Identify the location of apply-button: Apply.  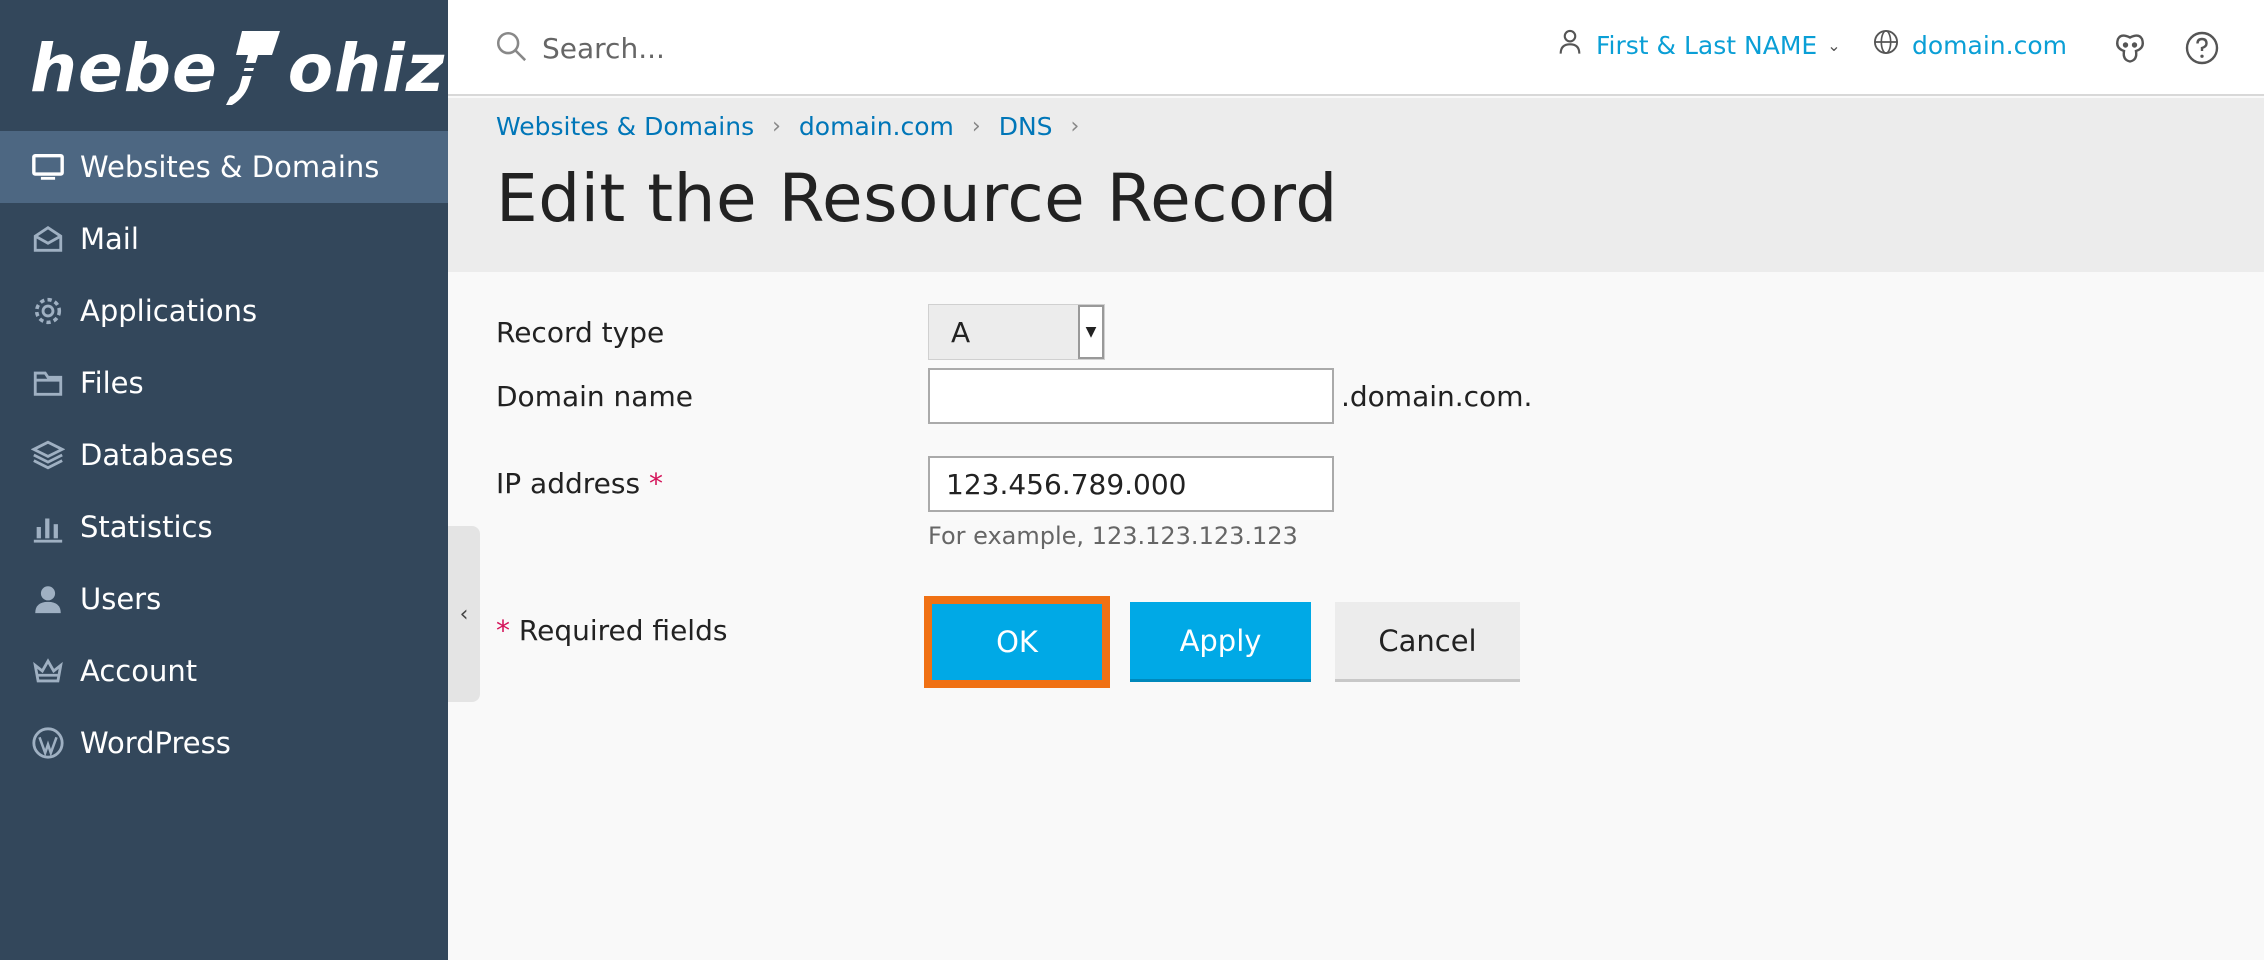
(1220, 642).